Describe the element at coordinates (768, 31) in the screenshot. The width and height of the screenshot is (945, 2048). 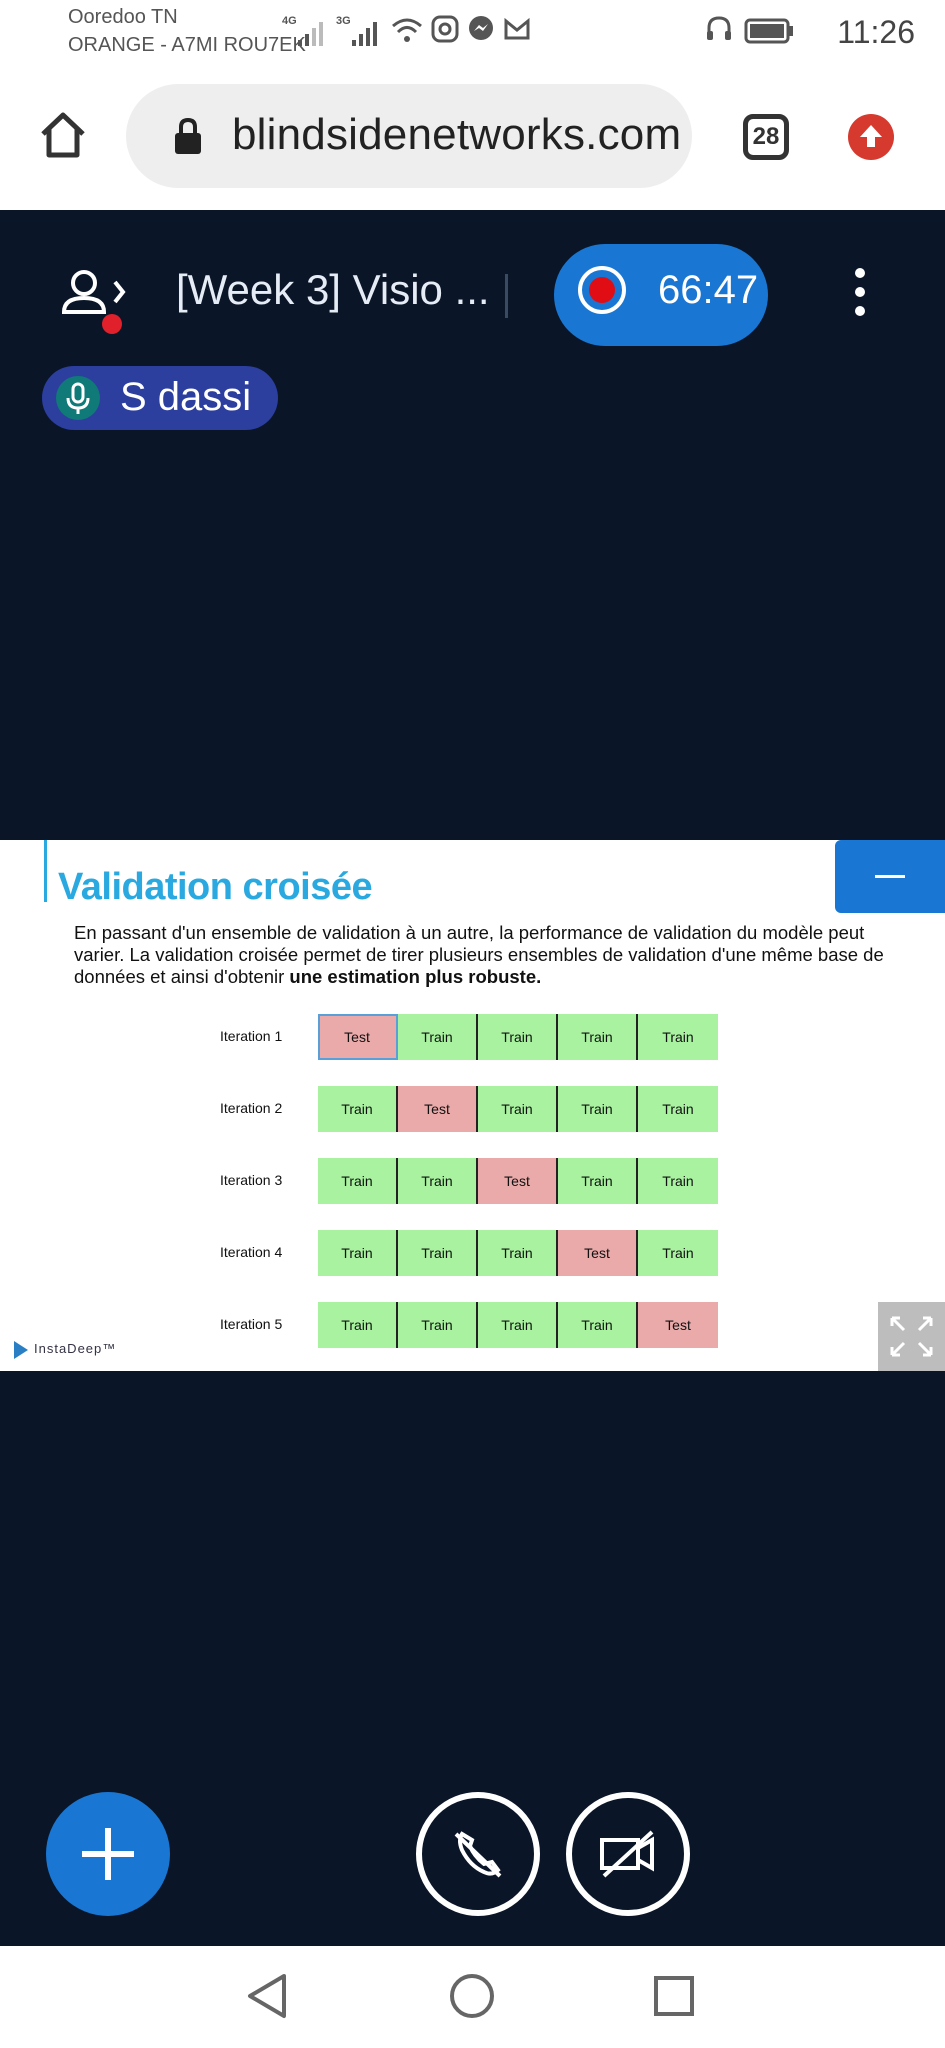
I see `battery-icon` at that location.